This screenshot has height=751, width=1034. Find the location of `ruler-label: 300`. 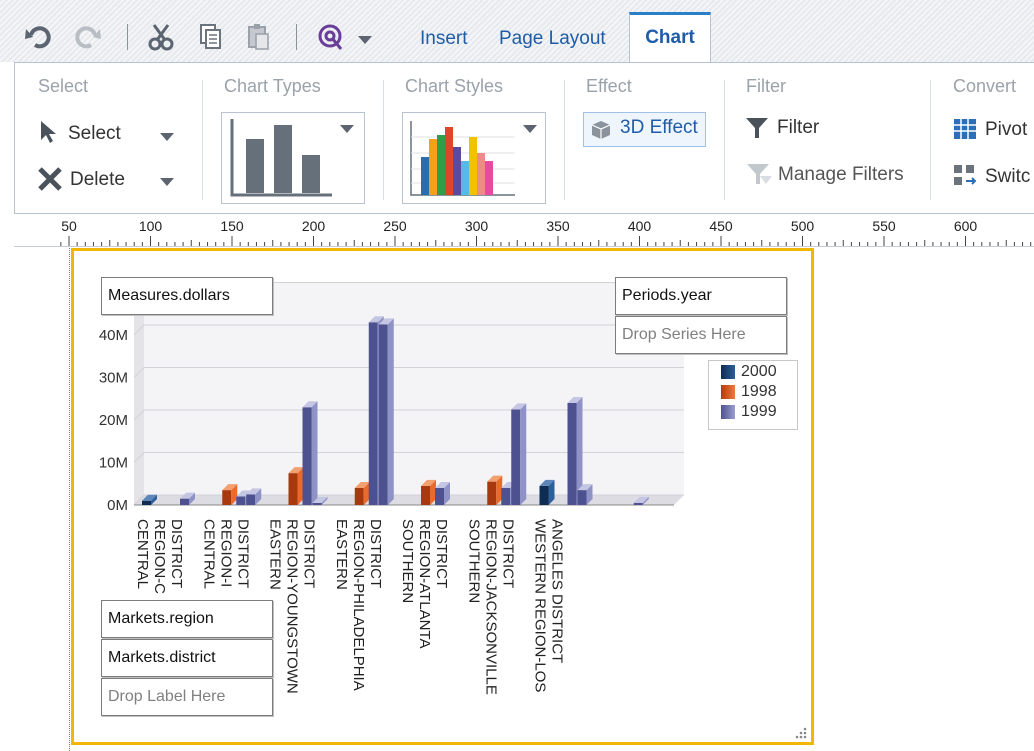

ruler-label: 300 is located at coordinates (476, 226).